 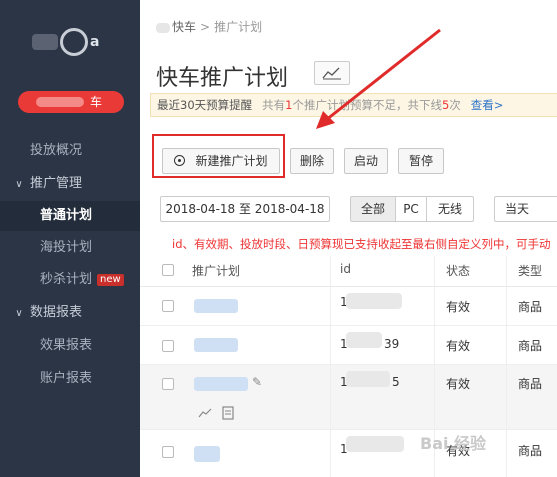 What do you see at coordinates (56, 150) in the screenshot?
I see `sidebar-item-label: 投放概况` at bounding box center [56, 150].